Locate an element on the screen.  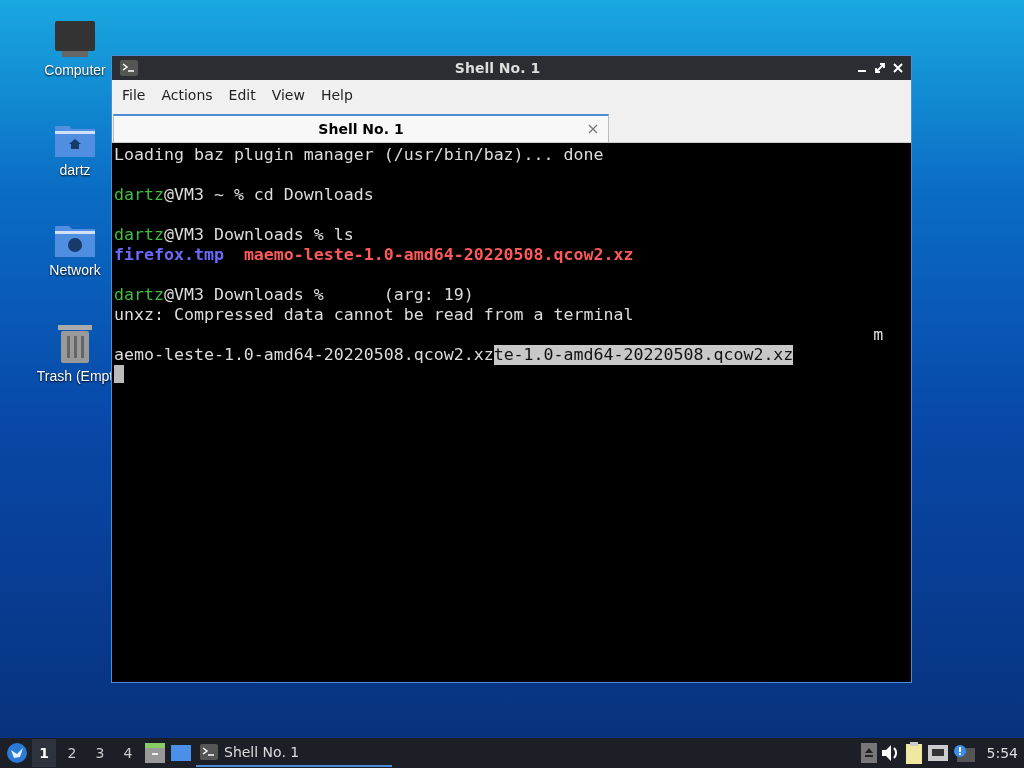
terminal-text: te-1.0-amd64-20220508.qcow2.xz is located at coordinates (643, 355).